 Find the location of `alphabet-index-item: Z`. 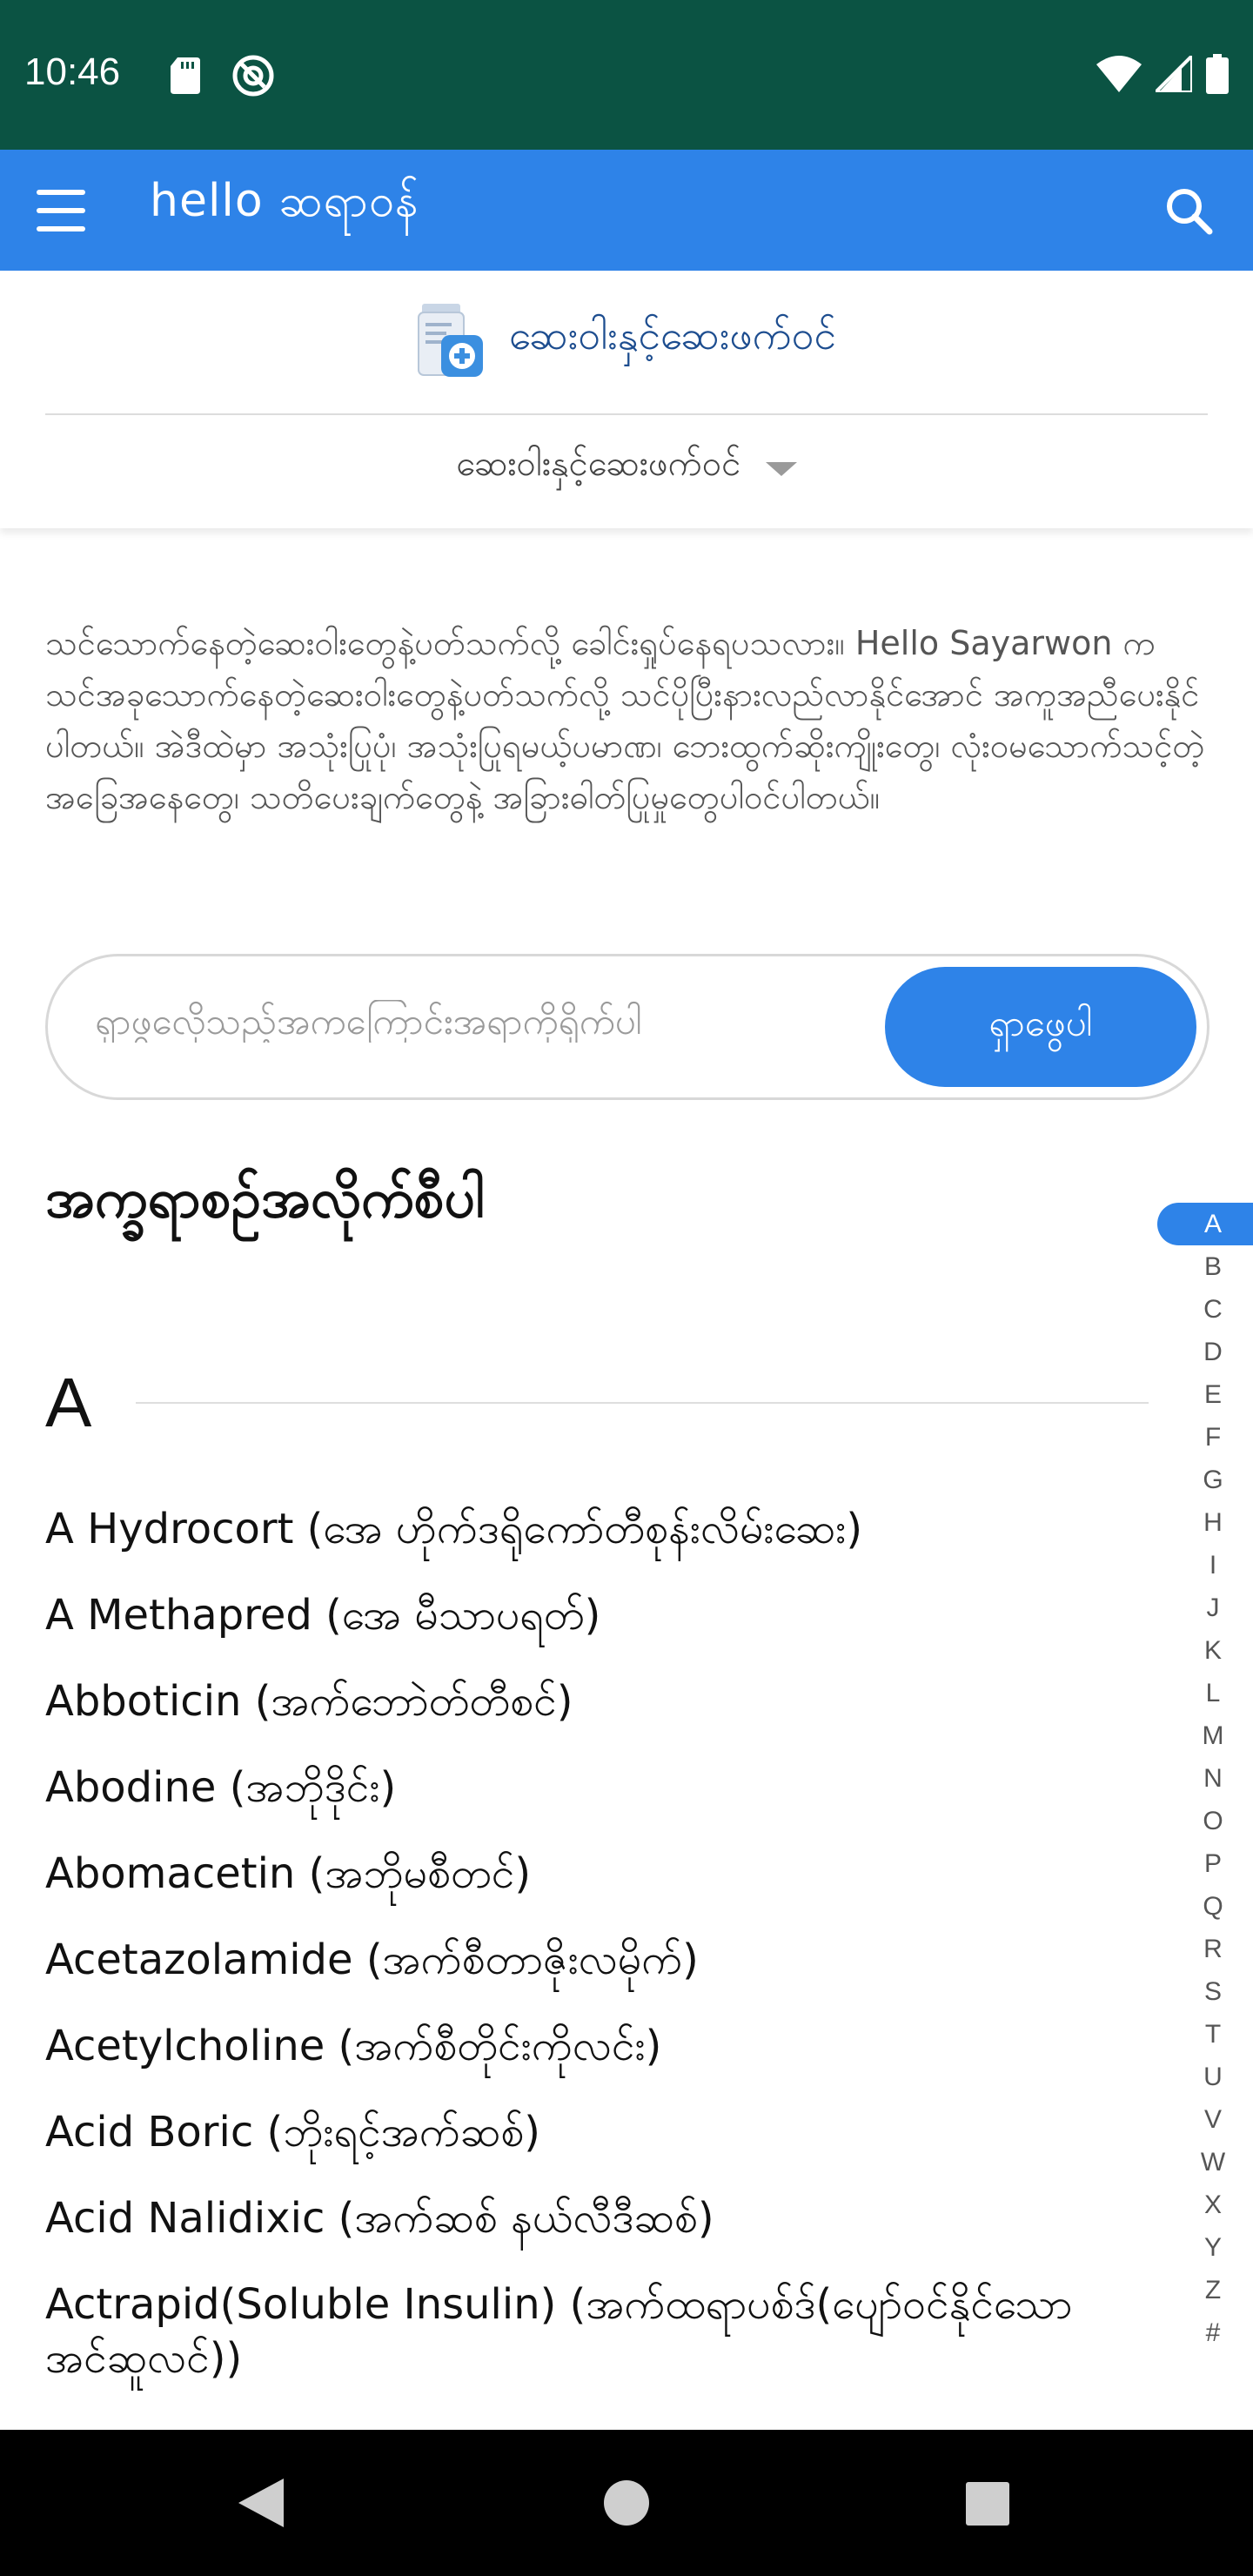

alphabet-index-item: Z is located at coordinates (1205, 2290).